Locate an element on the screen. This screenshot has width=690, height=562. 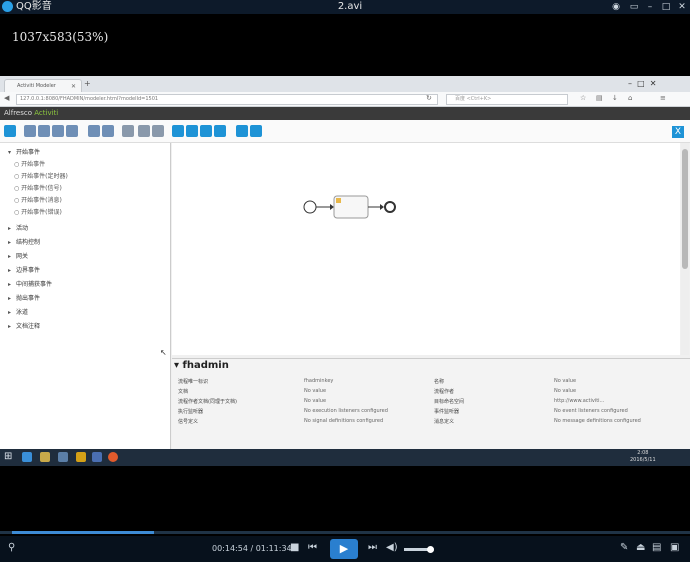
property-value: No message definitions configured is located at coordinates (597, 421).